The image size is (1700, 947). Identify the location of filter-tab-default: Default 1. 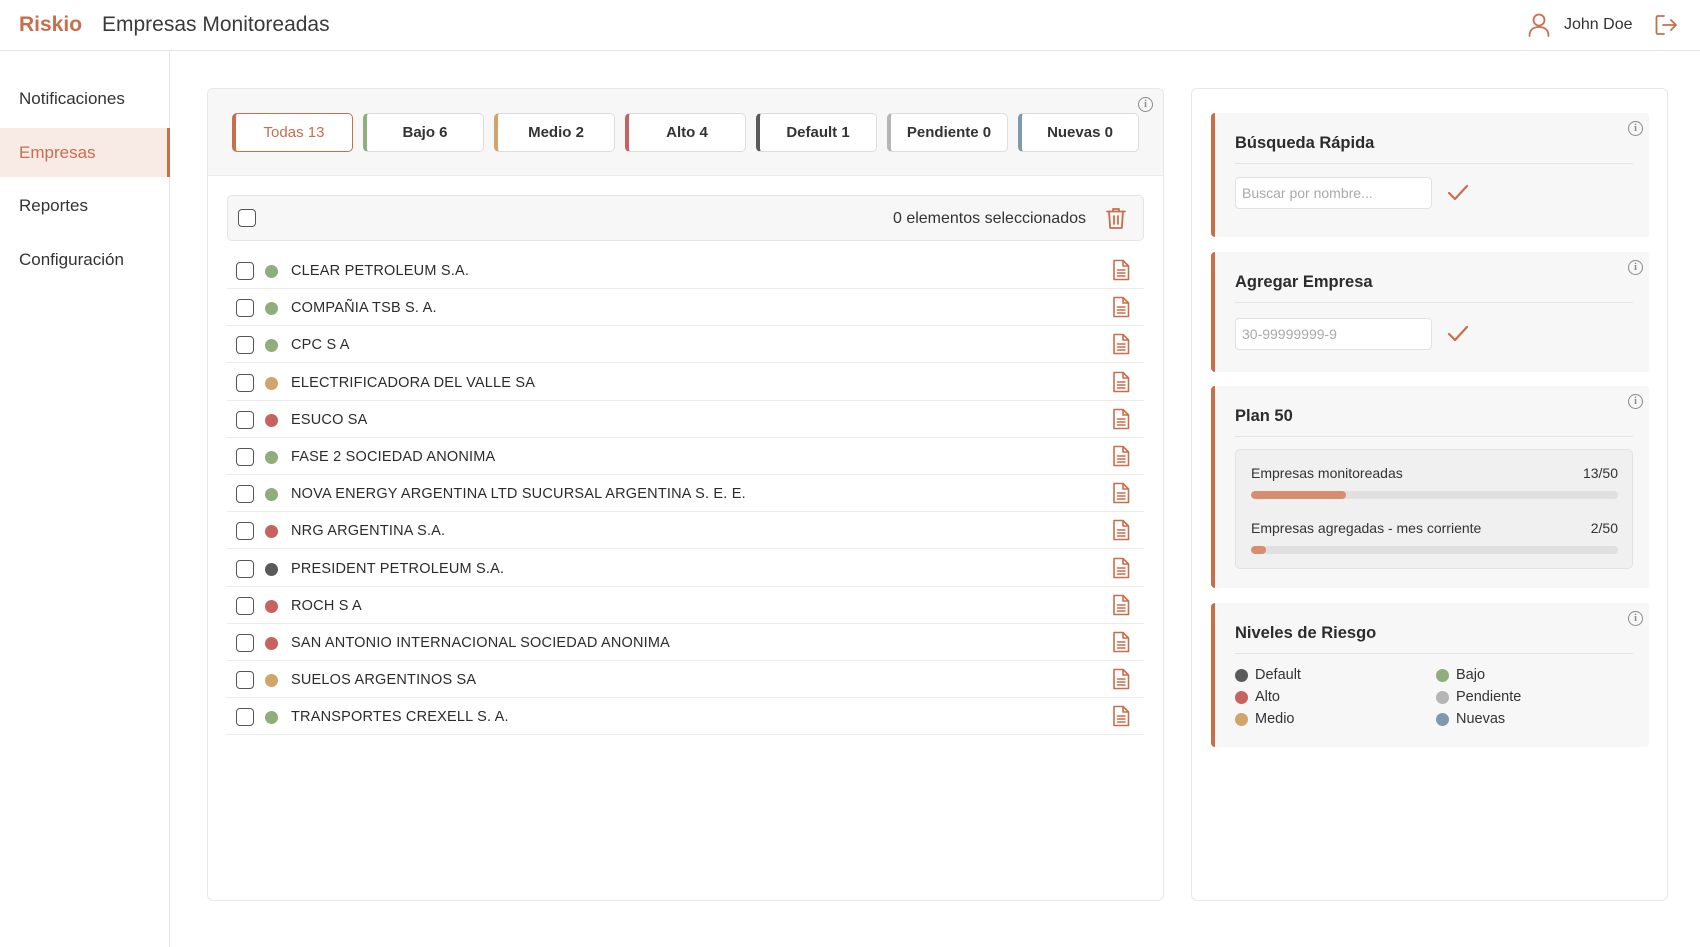
(816, 132).